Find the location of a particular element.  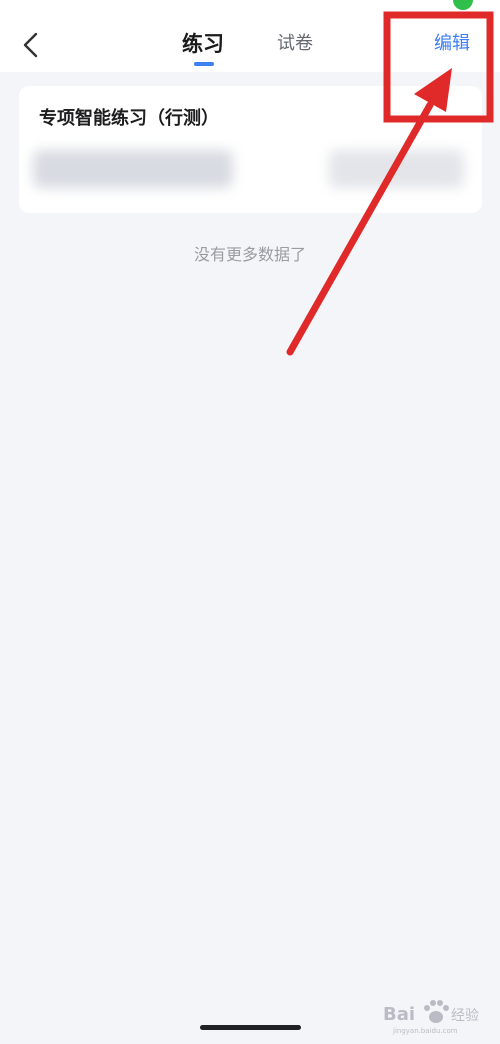

tab-practice: 练习 is located at coordinates (203, 44).